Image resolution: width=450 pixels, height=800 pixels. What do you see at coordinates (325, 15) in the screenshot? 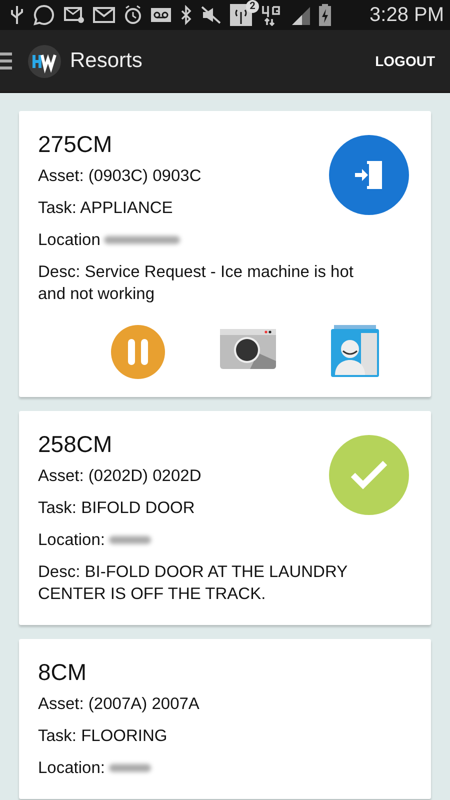
I see `battery-charging-icon` at bounding box center [325, 15].